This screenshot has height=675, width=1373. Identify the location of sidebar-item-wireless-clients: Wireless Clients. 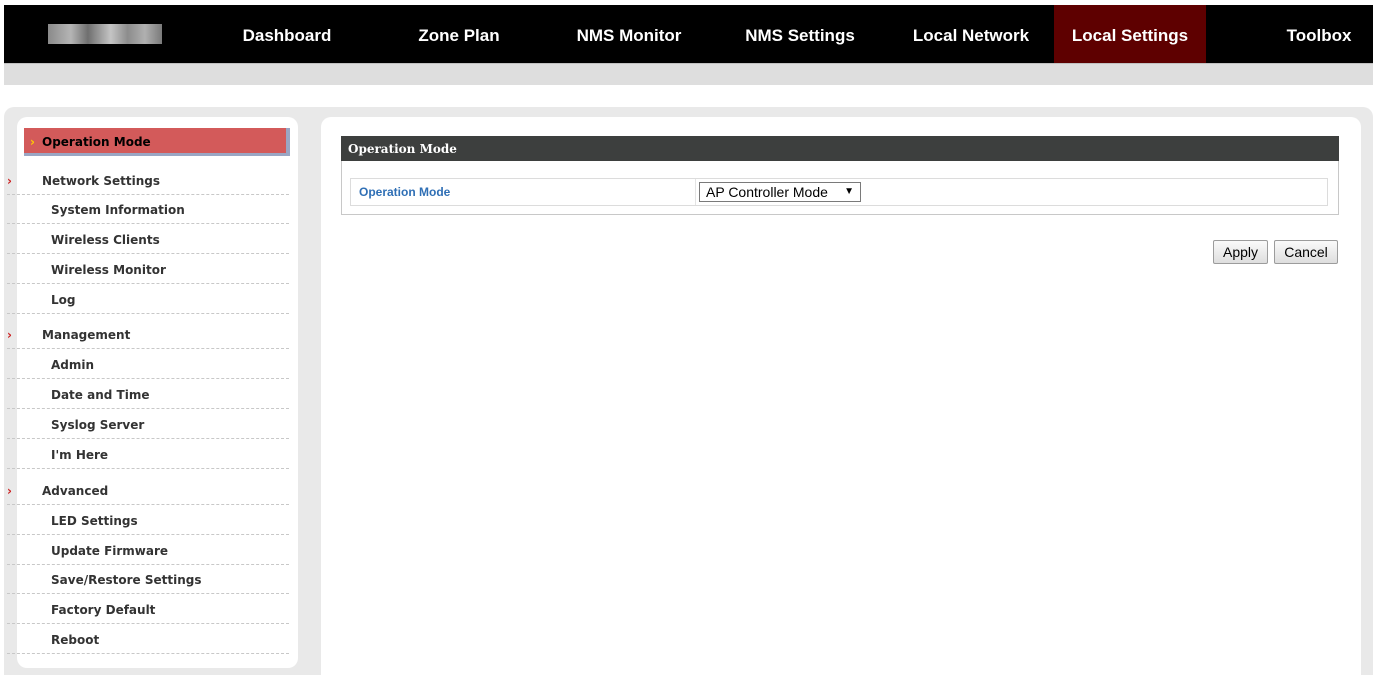
(148, 239).